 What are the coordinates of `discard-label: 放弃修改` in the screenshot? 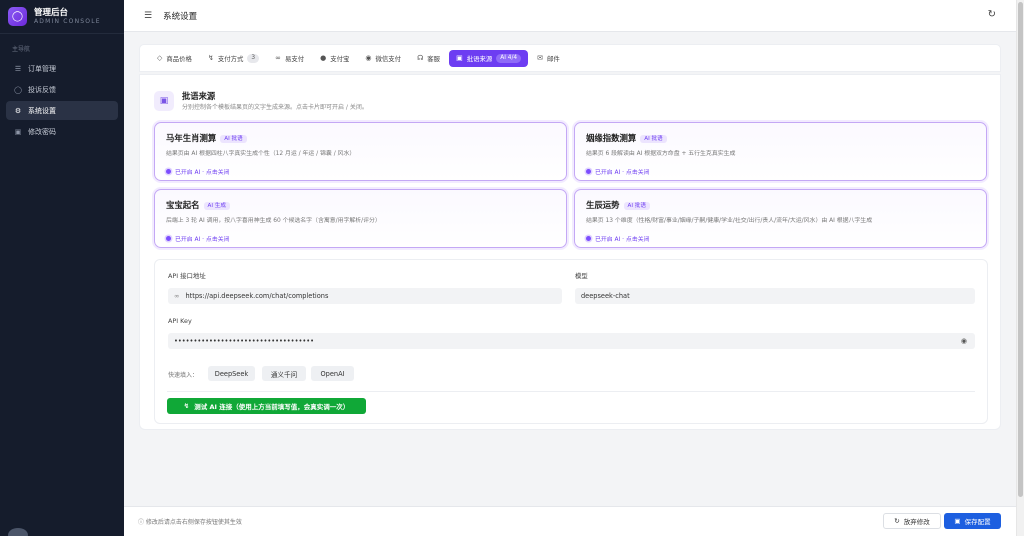 It's located at (916, 522).